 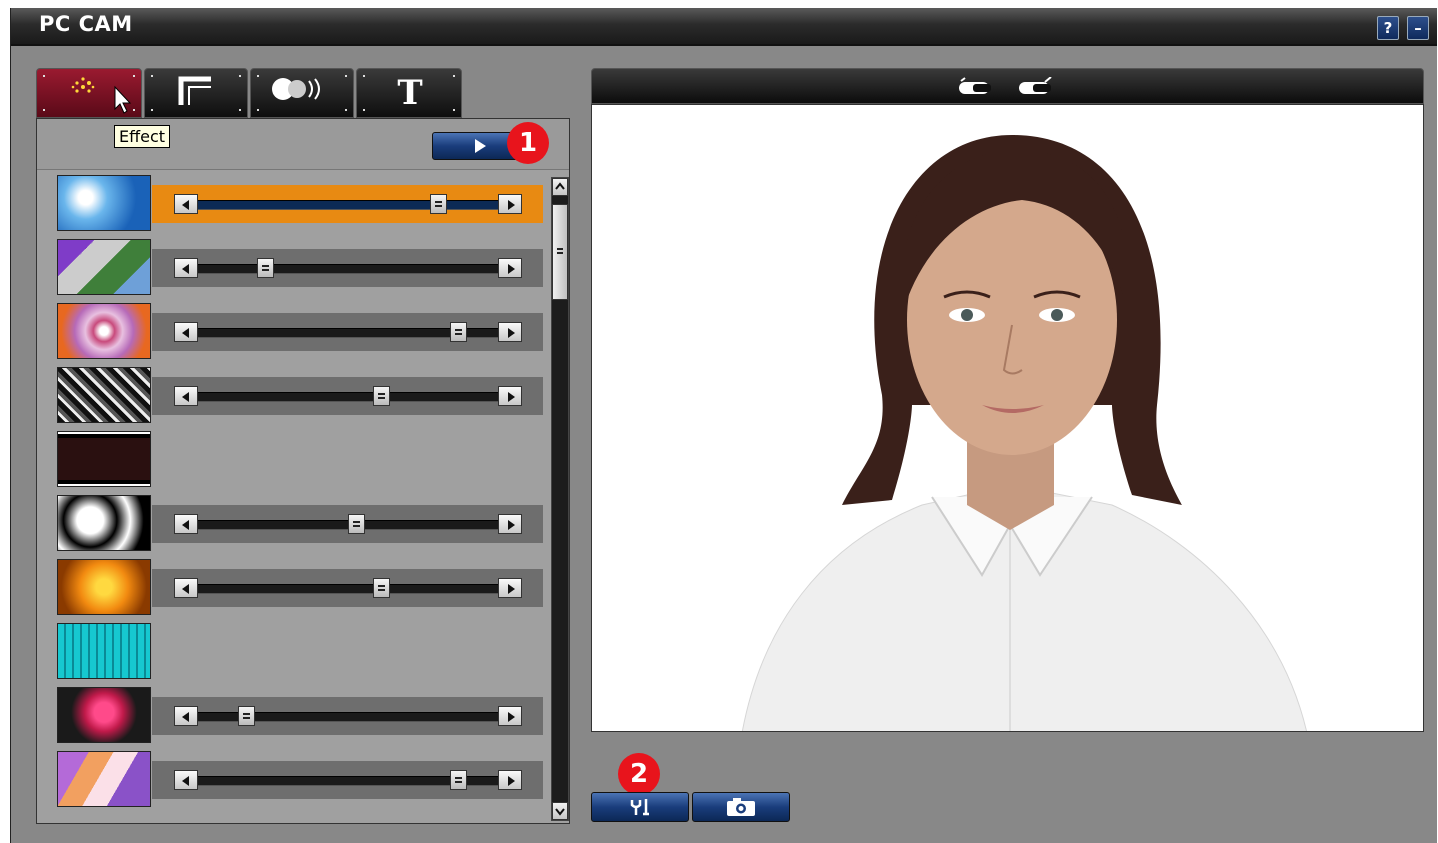 I want to click on tab-sound, so click(x=302, y=93).